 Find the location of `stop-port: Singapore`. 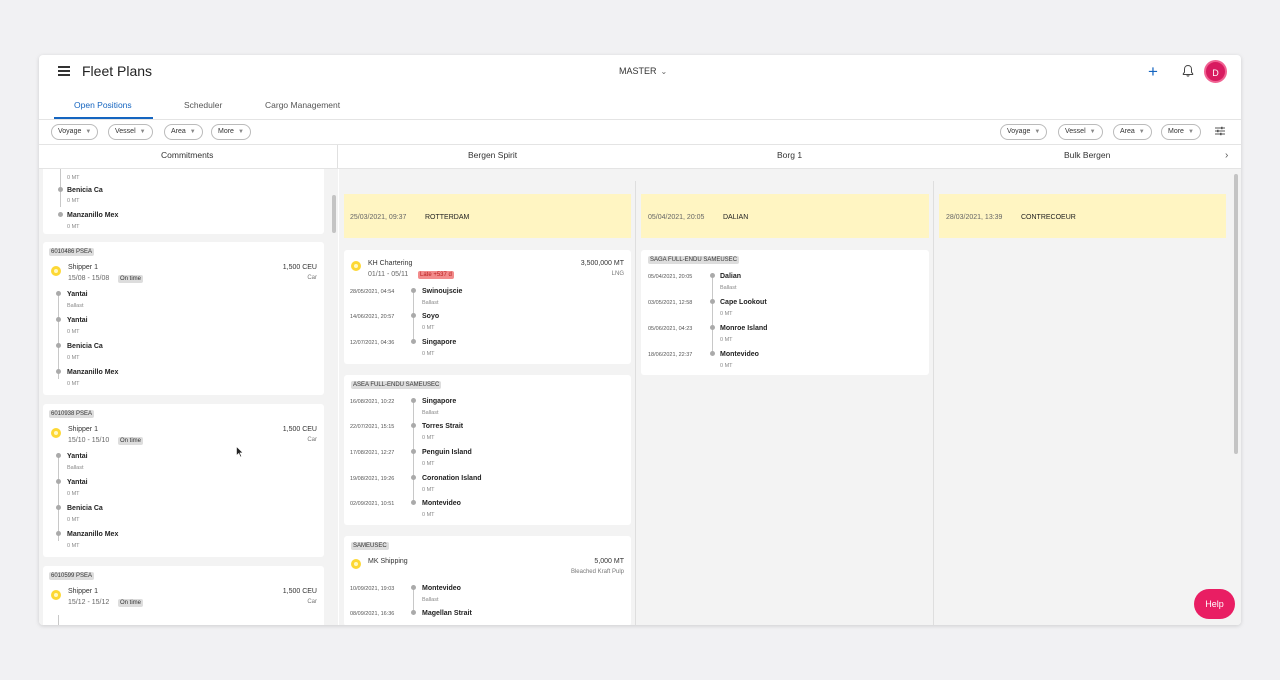

stop-port: Singapore is located at coordinates (439, 401).